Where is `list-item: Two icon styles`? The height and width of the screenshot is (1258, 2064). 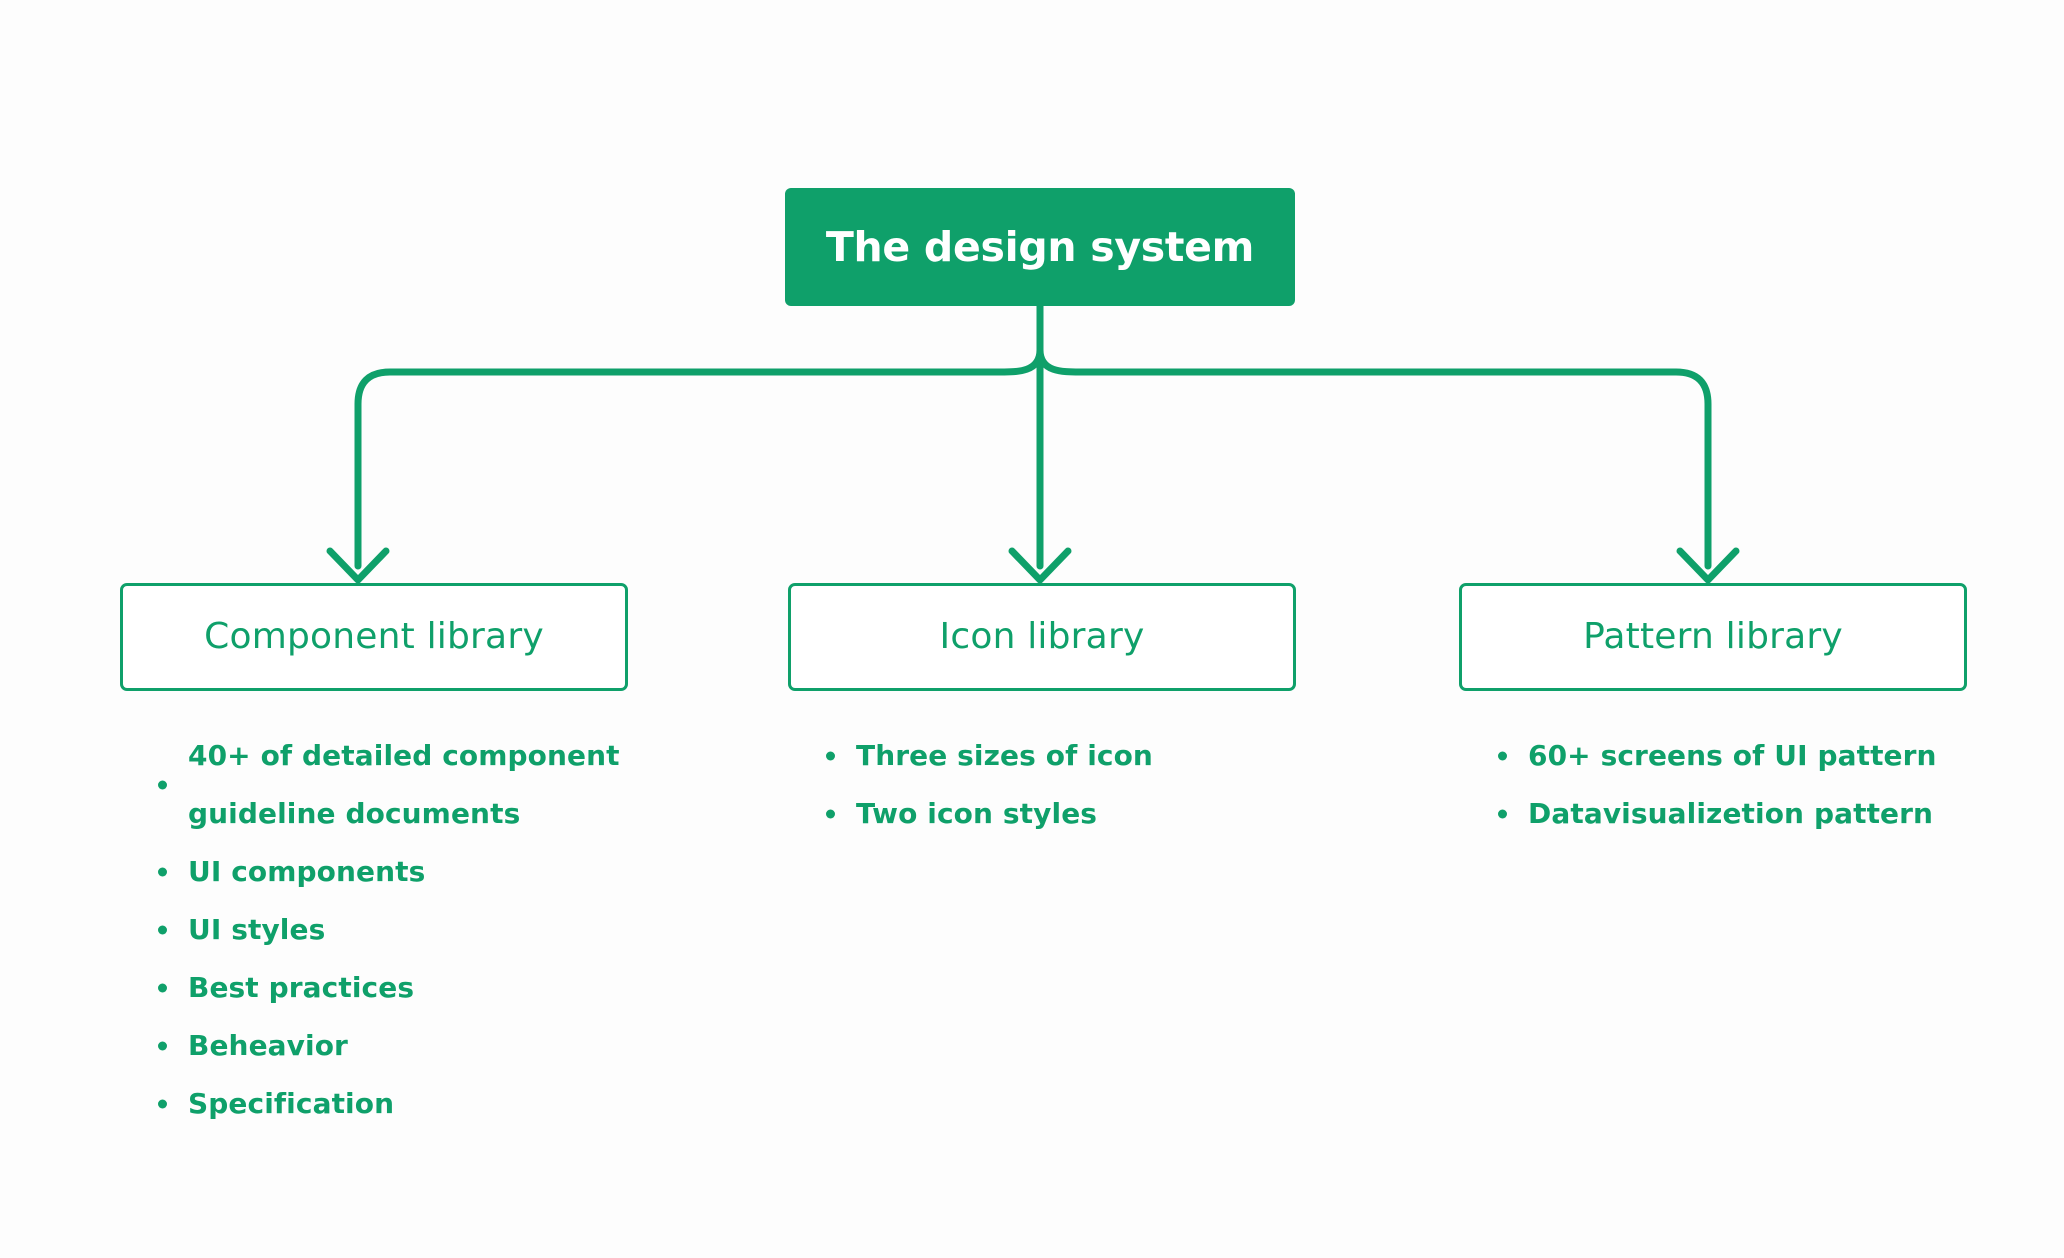
list-item: Two icon styles is located at coordinates (1055, 814).